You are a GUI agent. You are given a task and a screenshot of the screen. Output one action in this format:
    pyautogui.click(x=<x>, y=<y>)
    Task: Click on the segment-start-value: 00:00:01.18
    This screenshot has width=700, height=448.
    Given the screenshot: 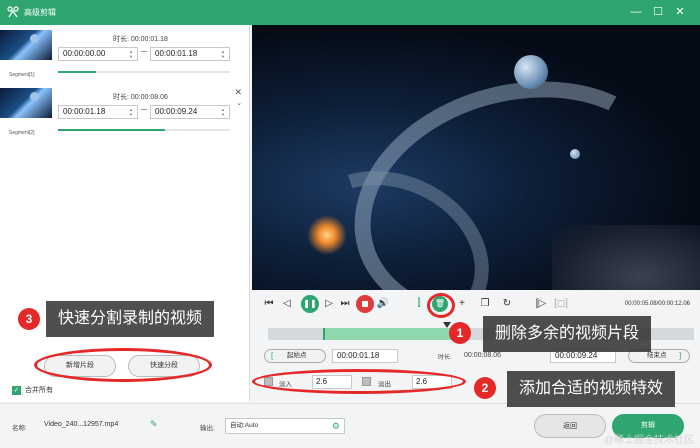 What is the action you would take?
    pyautogui.click(x=84, y=111)
    